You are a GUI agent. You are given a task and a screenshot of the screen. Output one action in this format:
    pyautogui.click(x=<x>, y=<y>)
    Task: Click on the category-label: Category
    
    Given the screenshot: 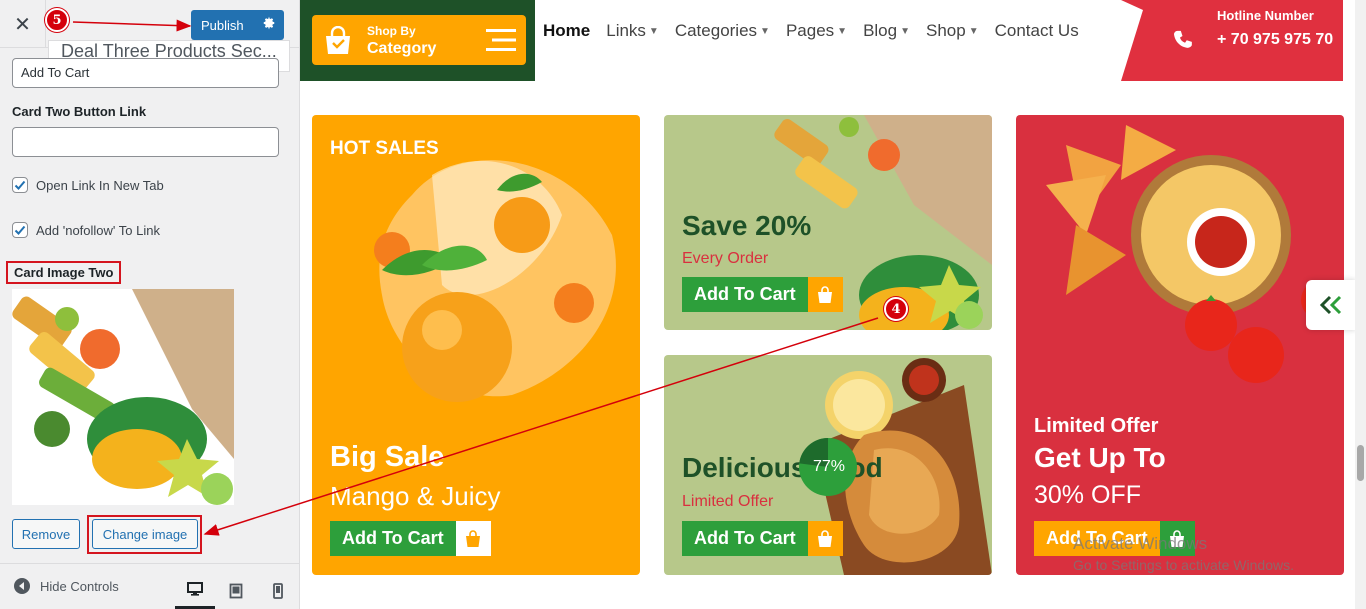 What is the action you would take?
    pyautogui.click(x=402, y=48)
    